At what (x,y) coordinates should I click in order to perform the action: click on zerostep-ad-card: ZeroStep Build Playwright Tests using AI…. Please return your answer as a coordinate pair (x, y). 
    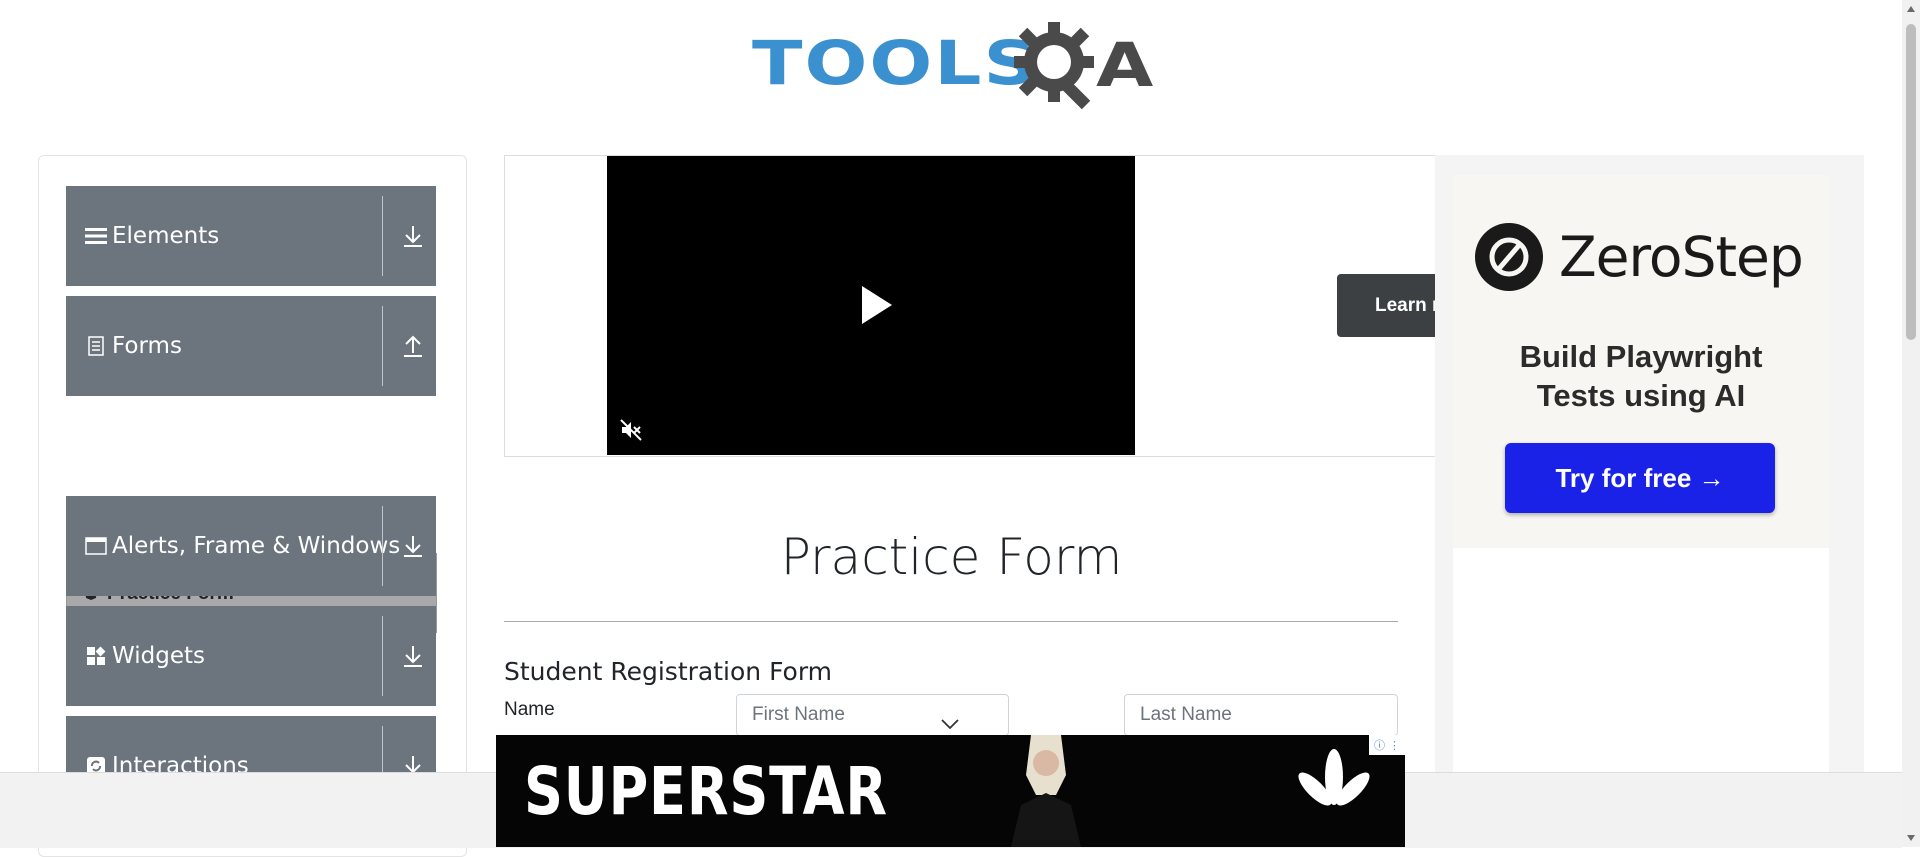
    Looking at the image, I should click on (1641, 361).